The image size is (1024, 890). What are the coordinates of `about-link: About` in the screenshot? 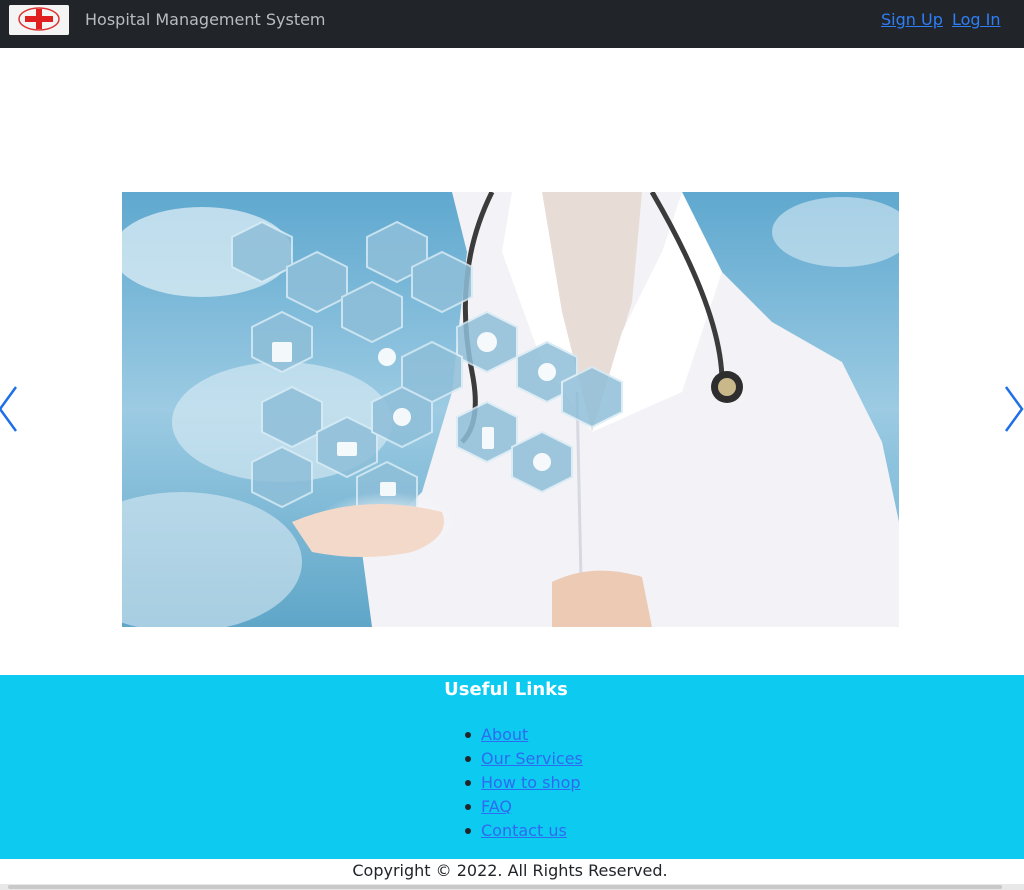 It's located at (504, 734).